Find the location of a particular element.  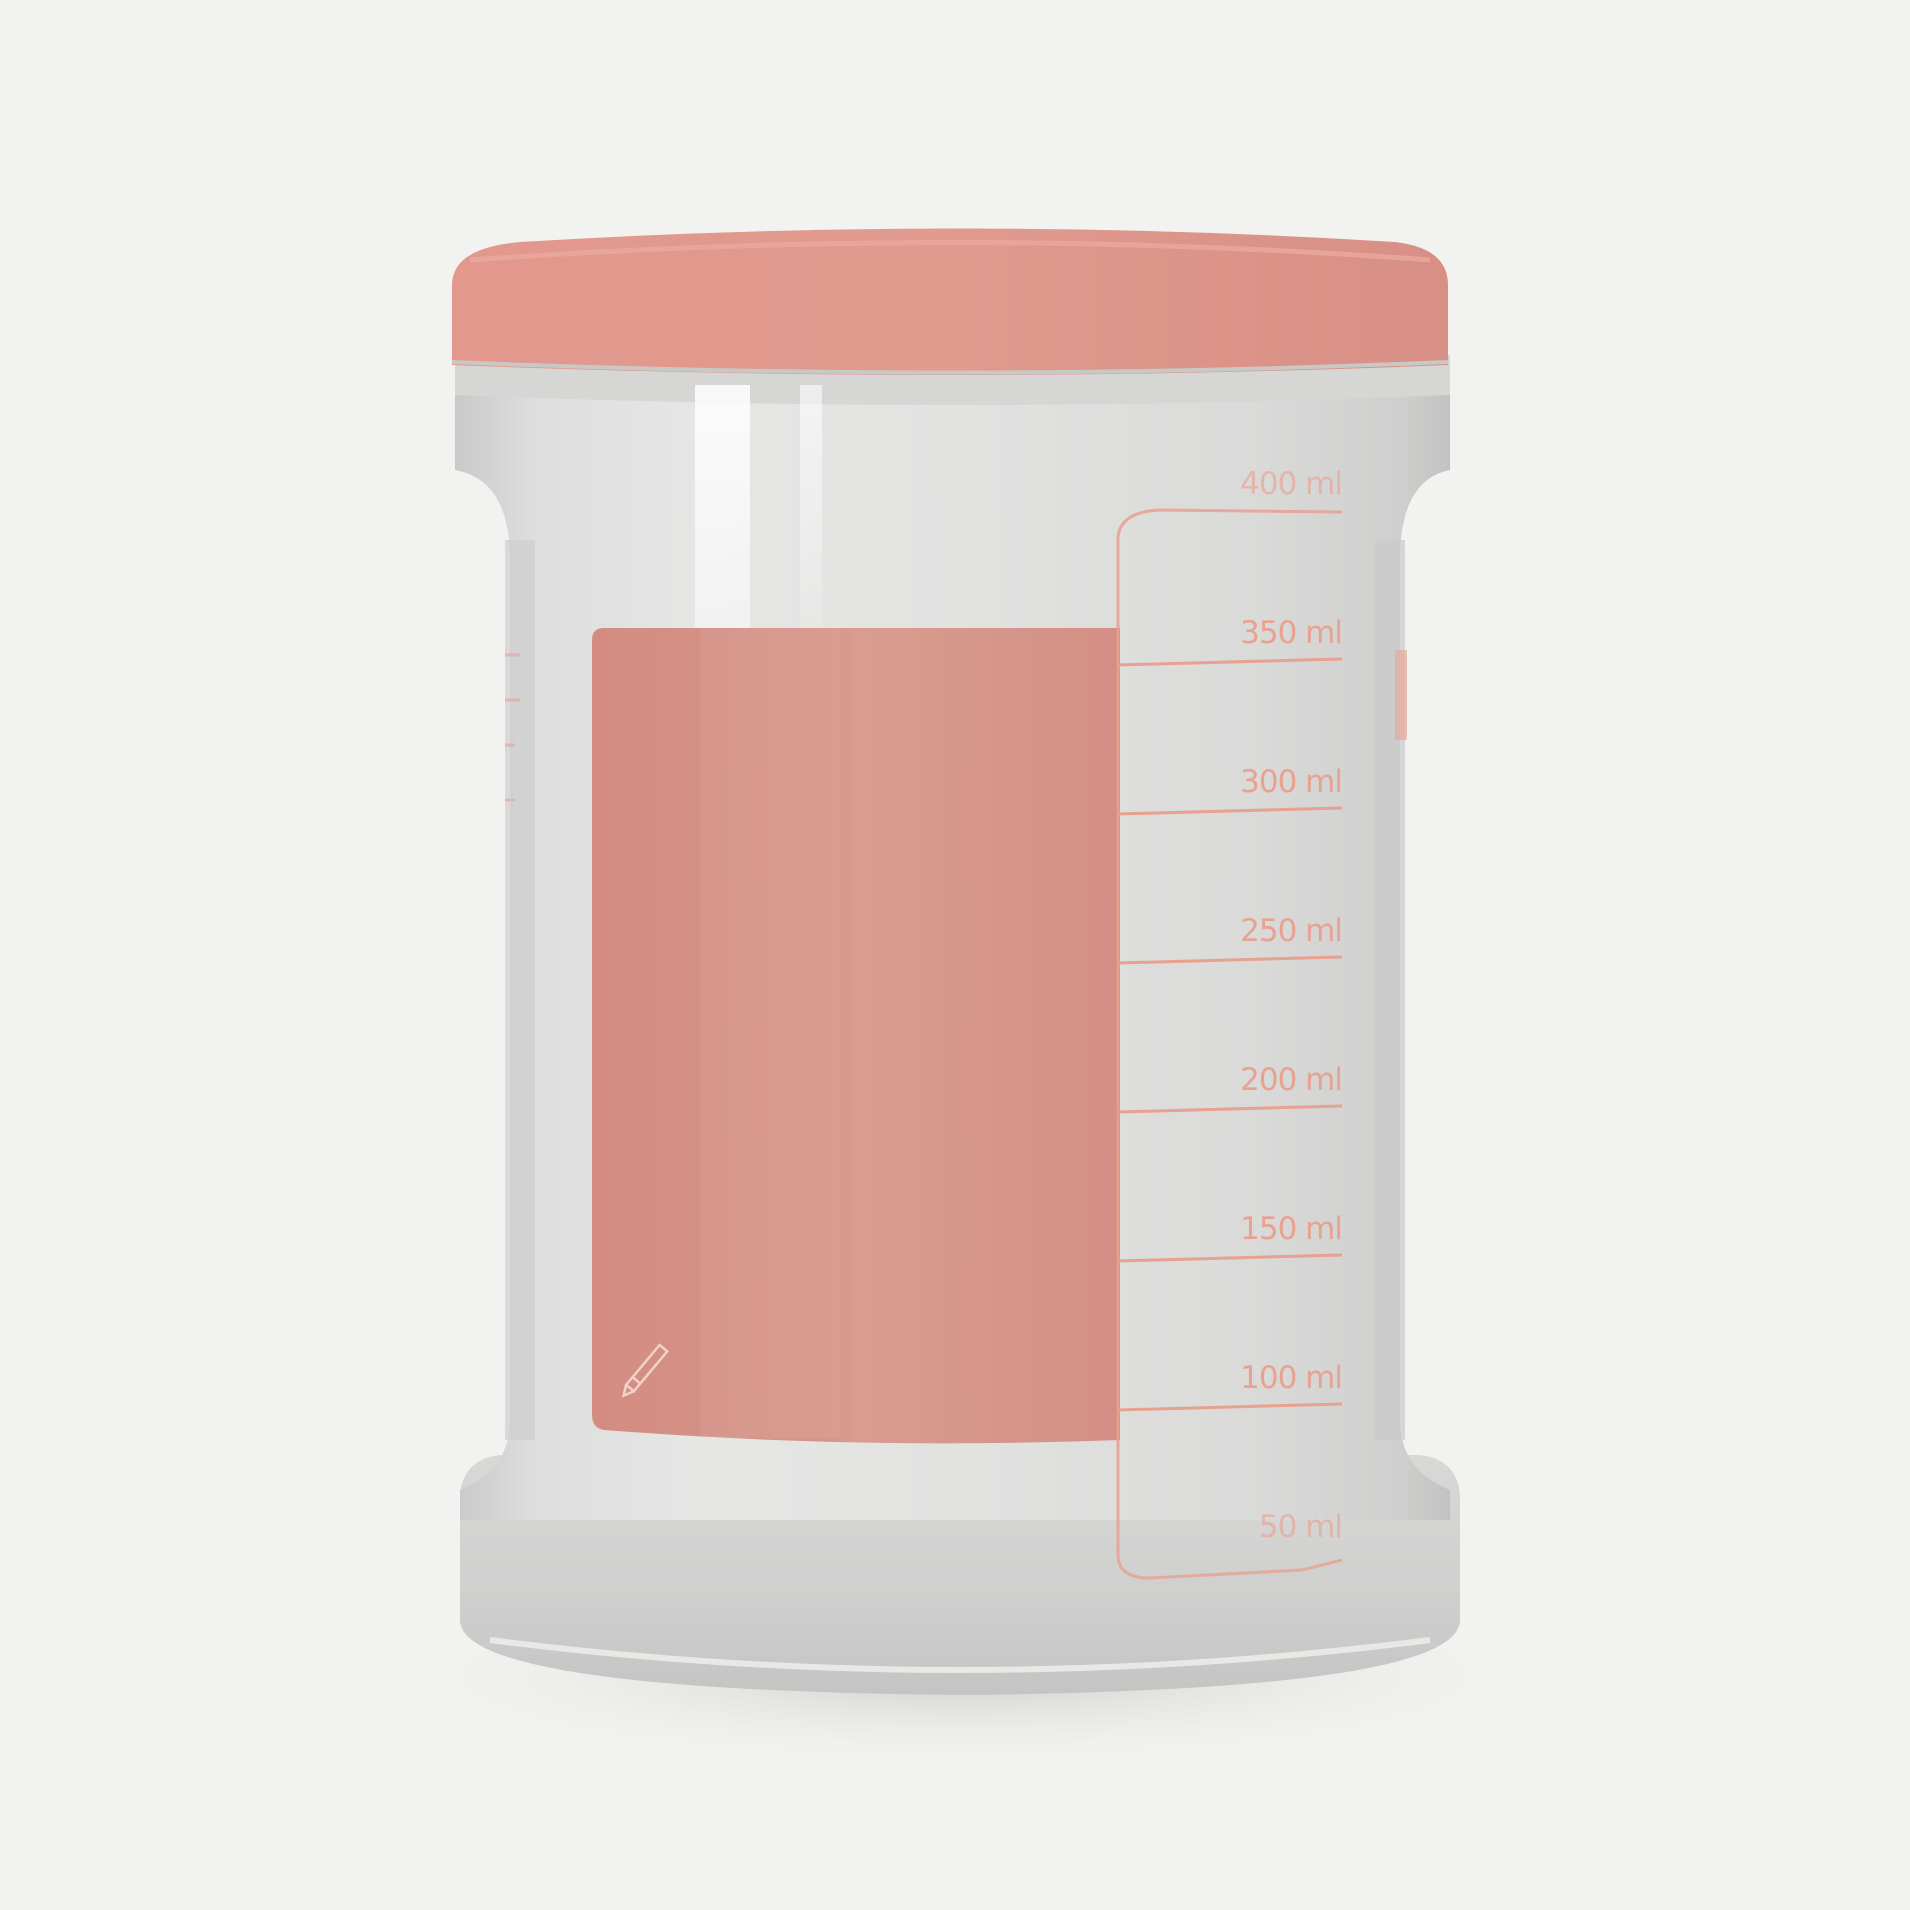

graduation-label: 300 ml is located at coordinates (1291, 782).